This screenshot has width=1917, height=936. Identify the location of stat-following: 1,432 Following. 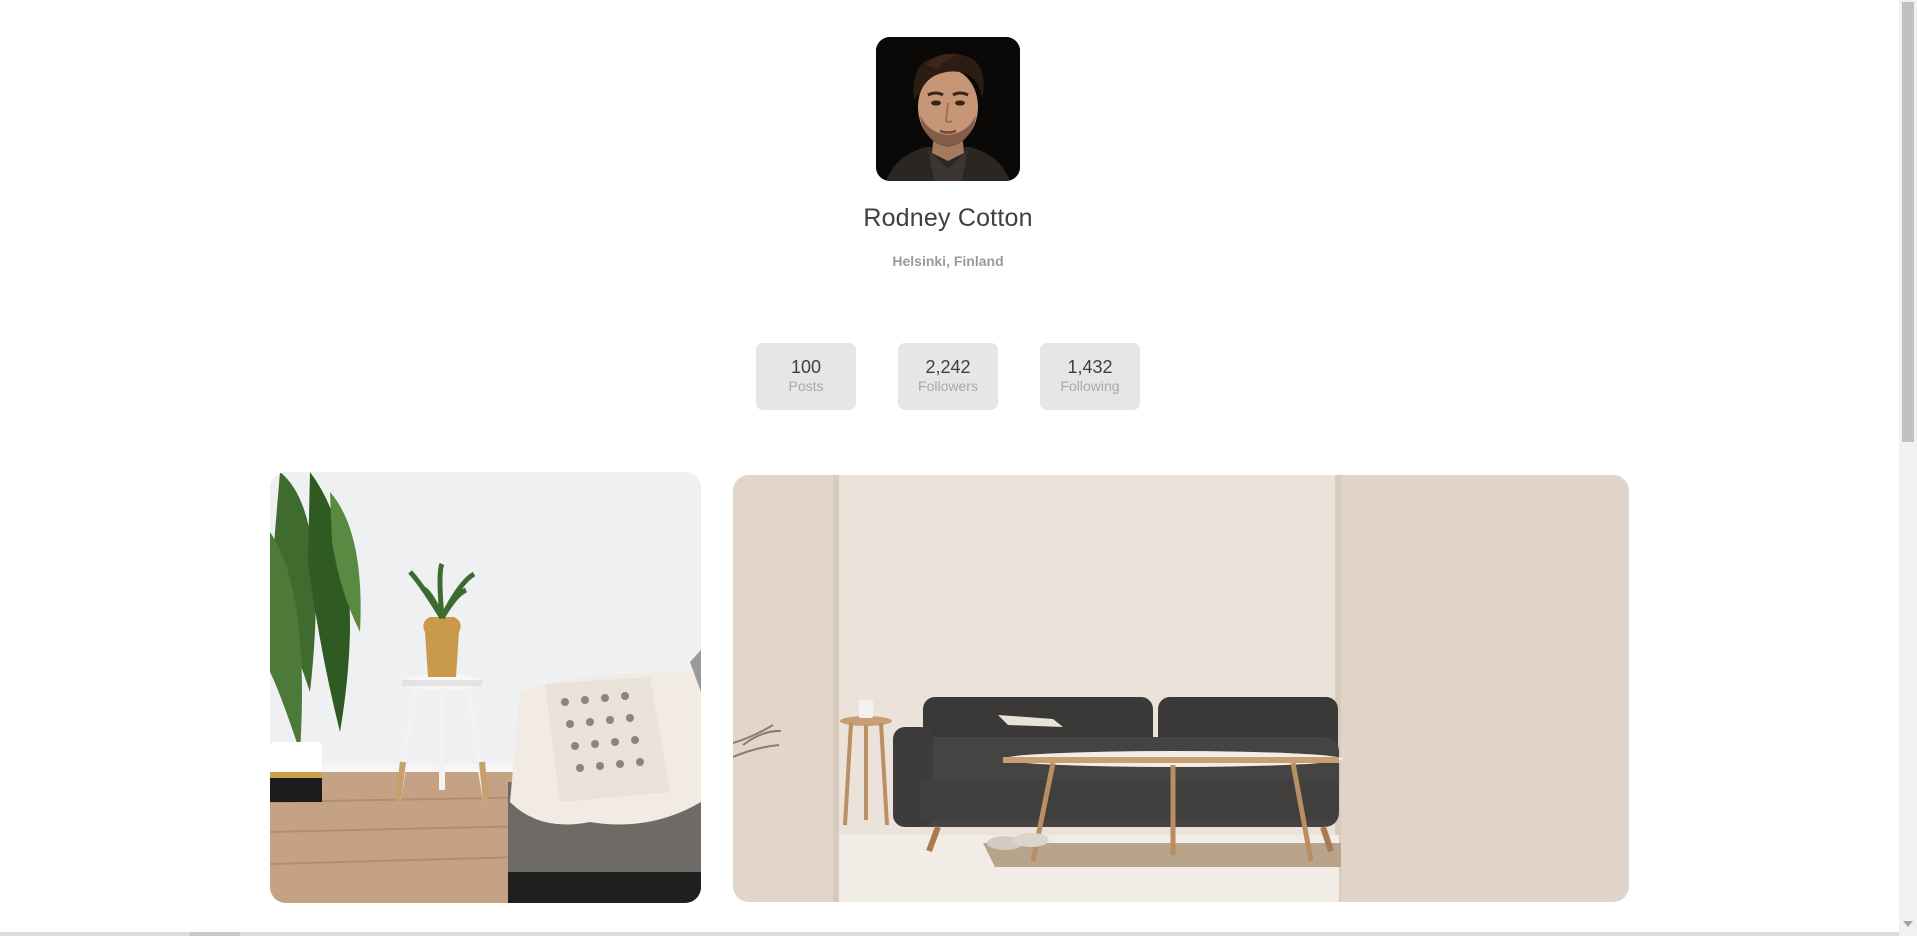
(1090, 376).